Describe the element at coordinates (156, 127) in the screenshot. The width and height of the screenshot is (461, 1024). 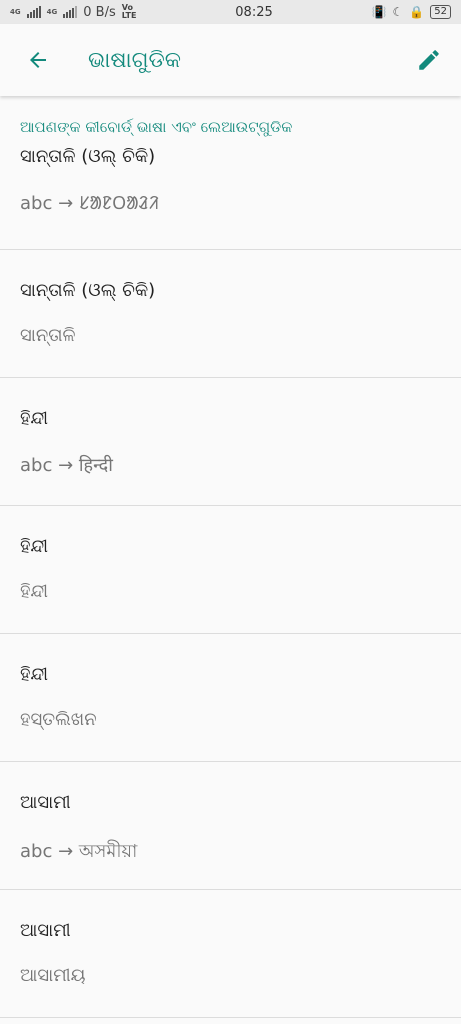
I see `section-header: ଆପଣଙ୍କ କୀବୋର୍ଡ୍ ଭାଷା ଏବଂ ଲେଆଉଟ୍‌ଗୁଡିକ` at that location.